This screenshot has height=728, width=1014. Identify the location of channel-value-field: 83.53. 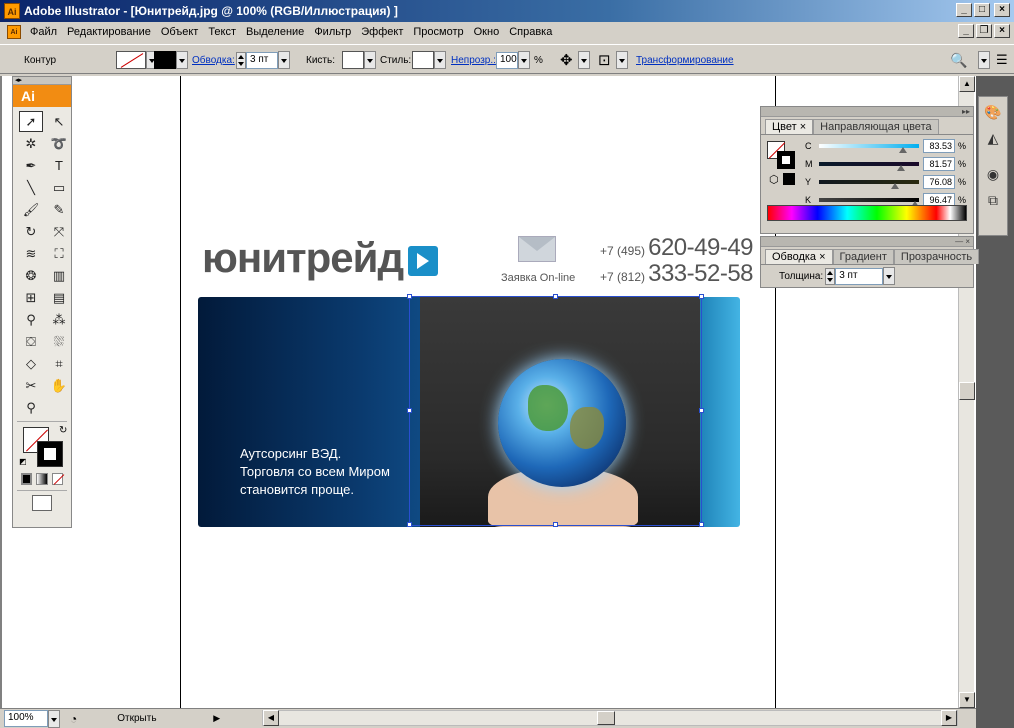
(939, 146).